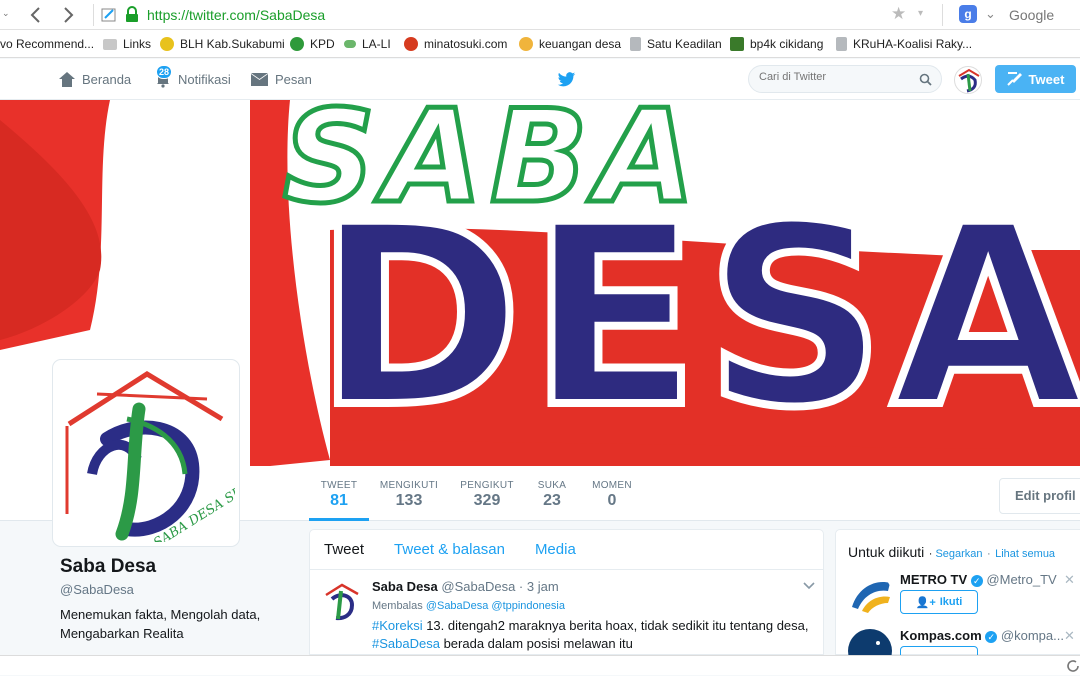  Describe the element at coordinates (180, 461) in the screenshot. I see `saba-desa-logo: SABA DESA SUKABUMI` at that location.